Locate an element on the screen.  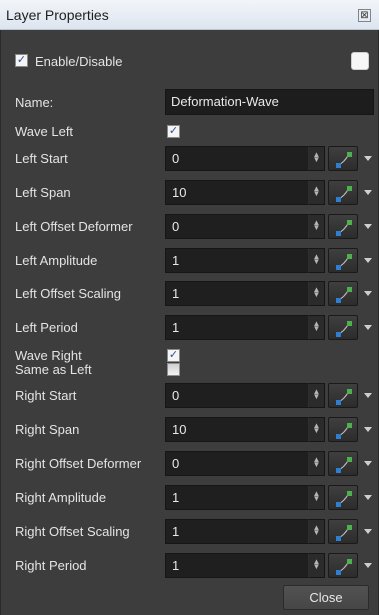
close-button: Close is located at coordinates (326, 597).